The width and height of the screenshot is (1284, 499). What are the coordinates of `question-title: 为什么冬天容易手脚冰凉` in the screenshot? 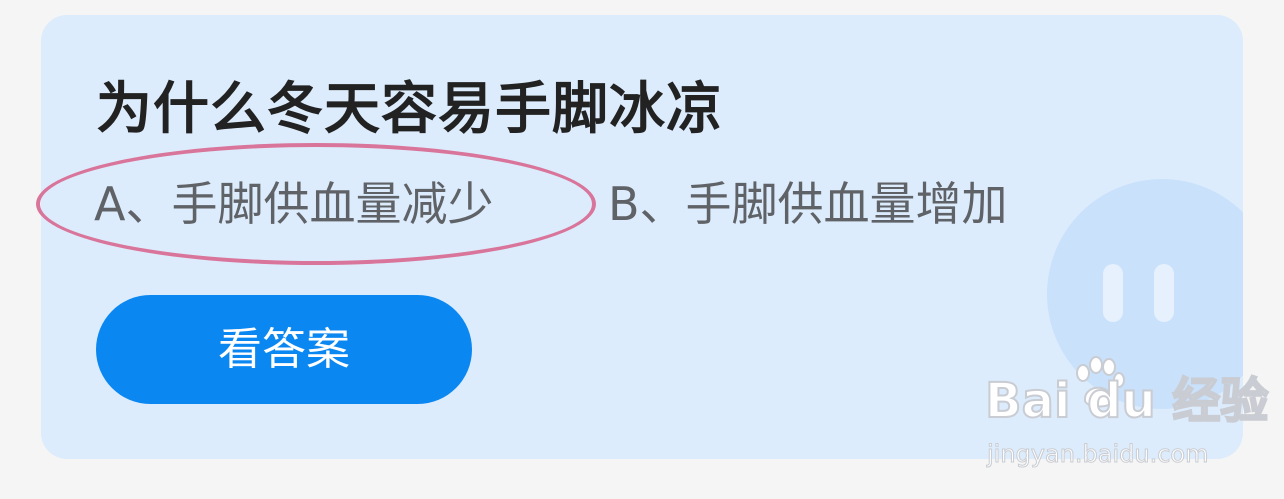 It's located at (409, 109).